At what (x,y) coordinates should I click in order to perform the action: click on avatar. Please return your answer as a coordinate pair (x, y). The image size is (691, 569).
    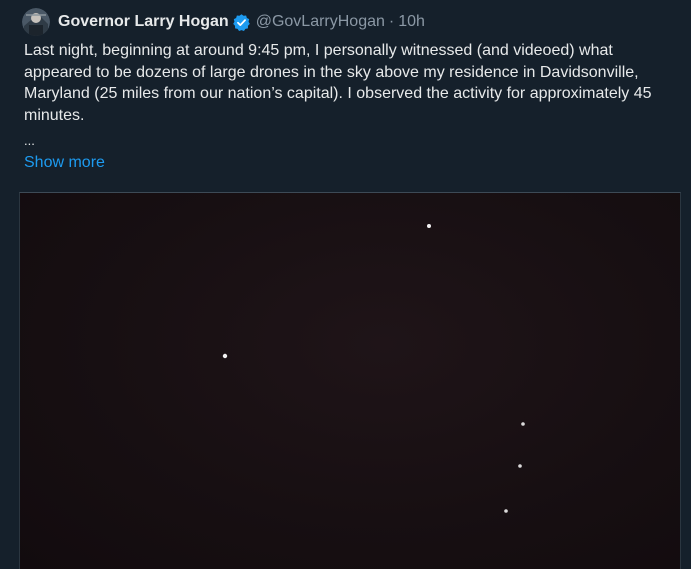
    Looking at the image, I should click on (36, 22).